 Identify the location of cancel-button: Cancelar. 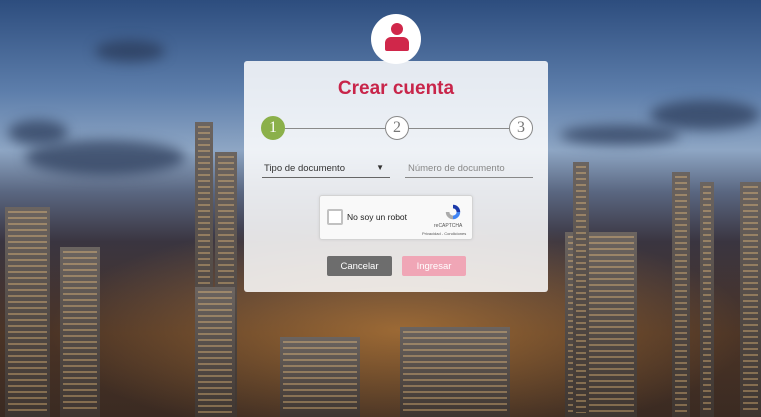
(359, 266).